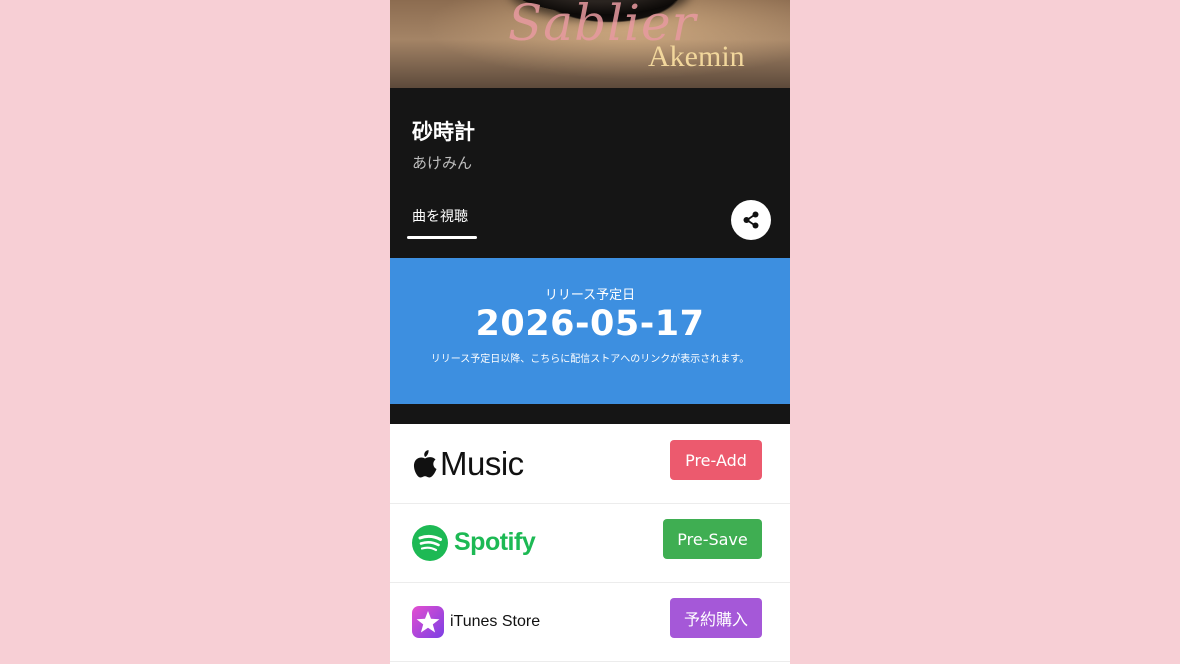  Describe the element at coordinates (590, 464) in the screenshot. I see `store-row-apple-music: Music Pre-Add` at that location.